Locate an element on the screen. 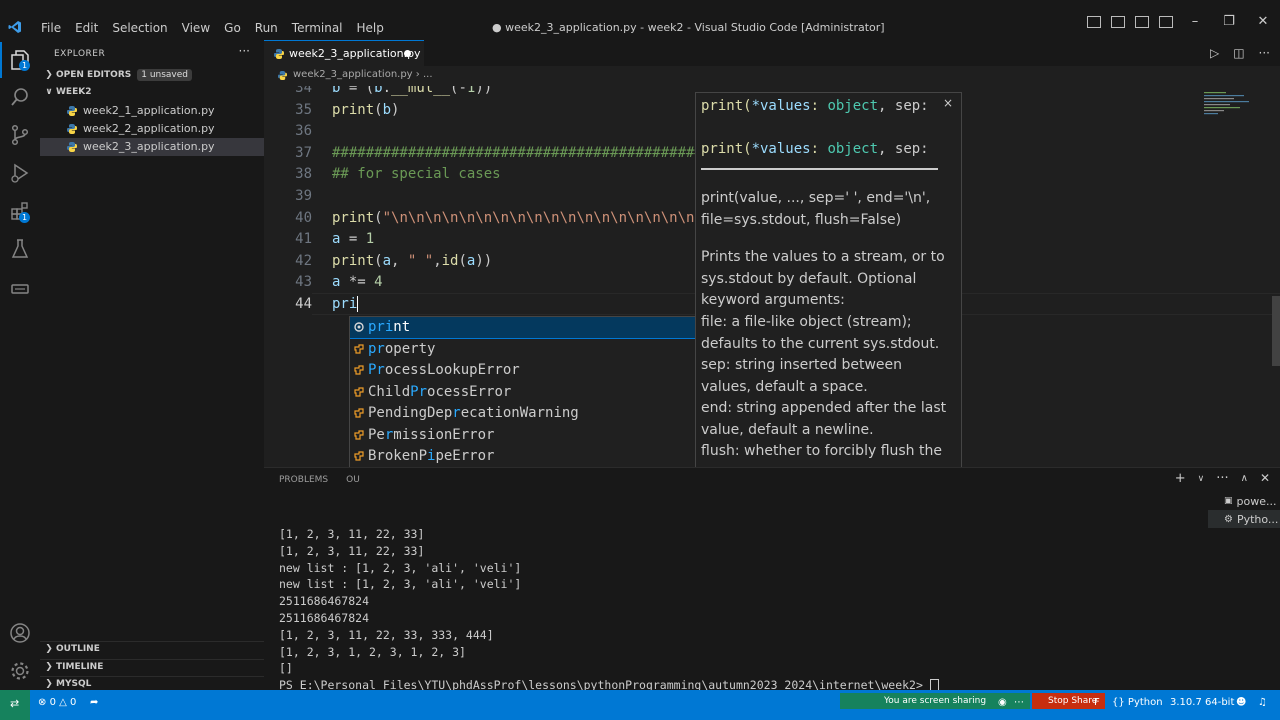  file-item: week2_1_application.py is located at coordinates (152, 111).